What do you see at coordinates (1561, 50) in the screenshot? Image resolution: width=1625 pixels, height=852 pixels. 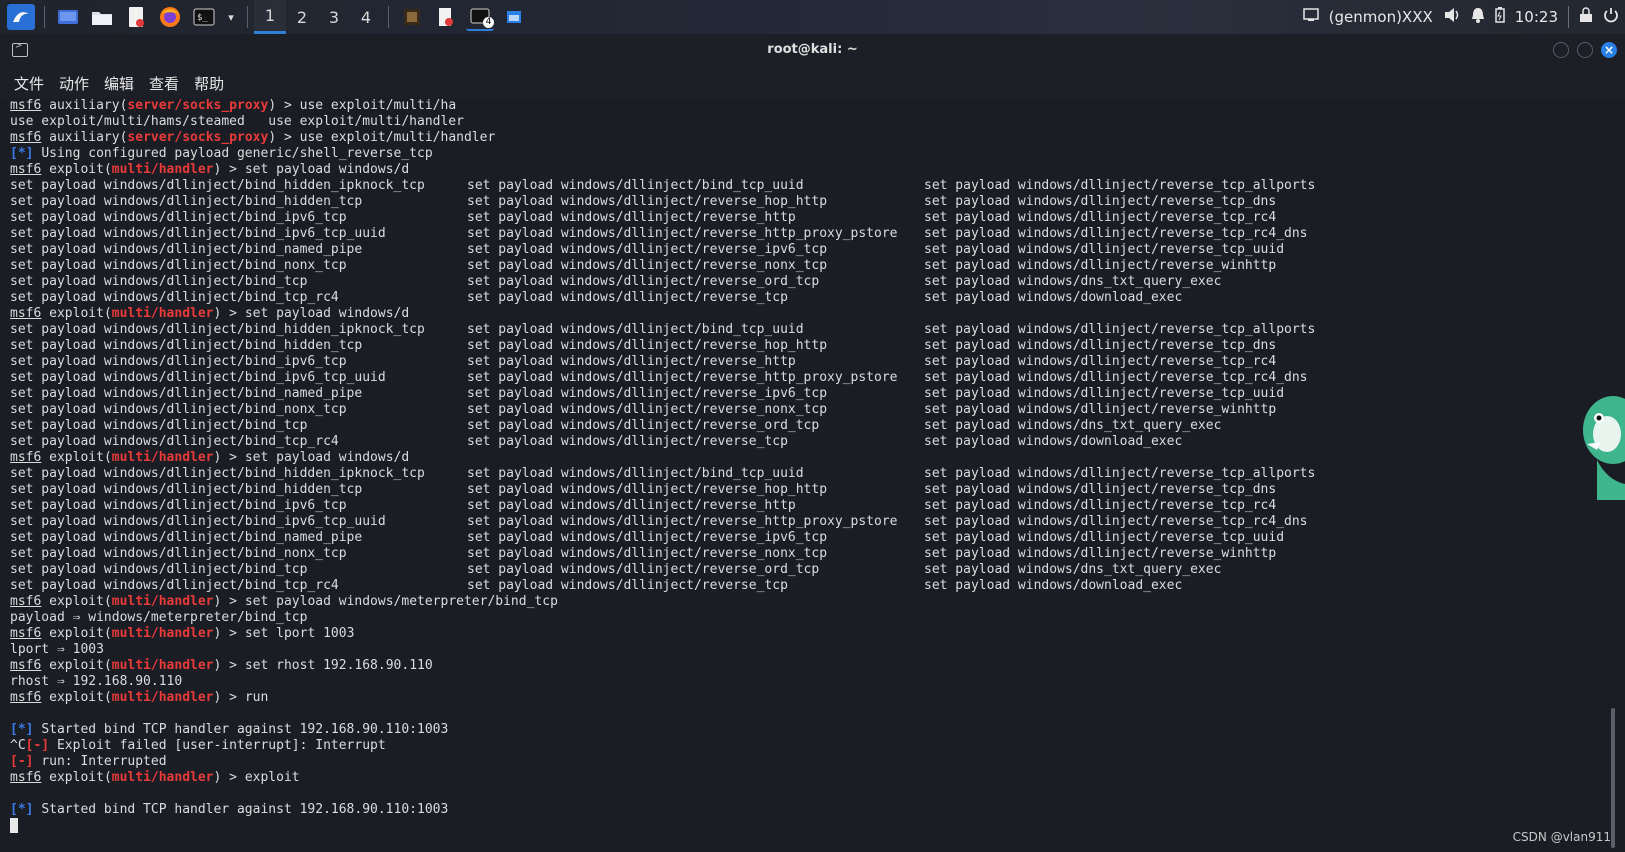 I see `minimize-button` at bounding box center [1561, 50].